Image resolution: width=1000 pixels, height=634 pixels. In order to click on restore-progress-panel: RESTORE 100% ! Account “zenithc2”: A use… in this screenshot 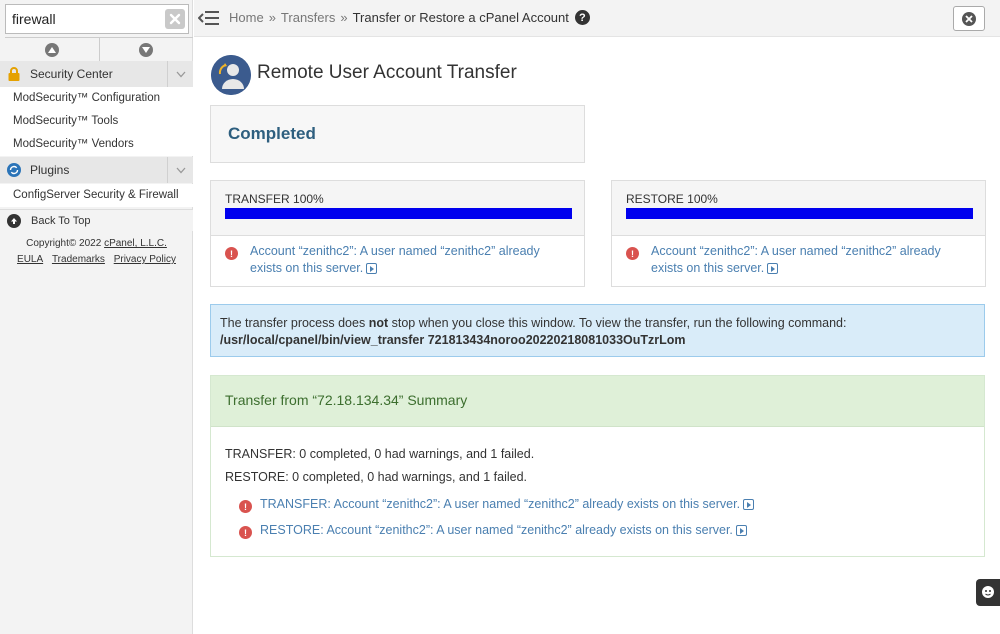, I will do `click(798, 233)`.